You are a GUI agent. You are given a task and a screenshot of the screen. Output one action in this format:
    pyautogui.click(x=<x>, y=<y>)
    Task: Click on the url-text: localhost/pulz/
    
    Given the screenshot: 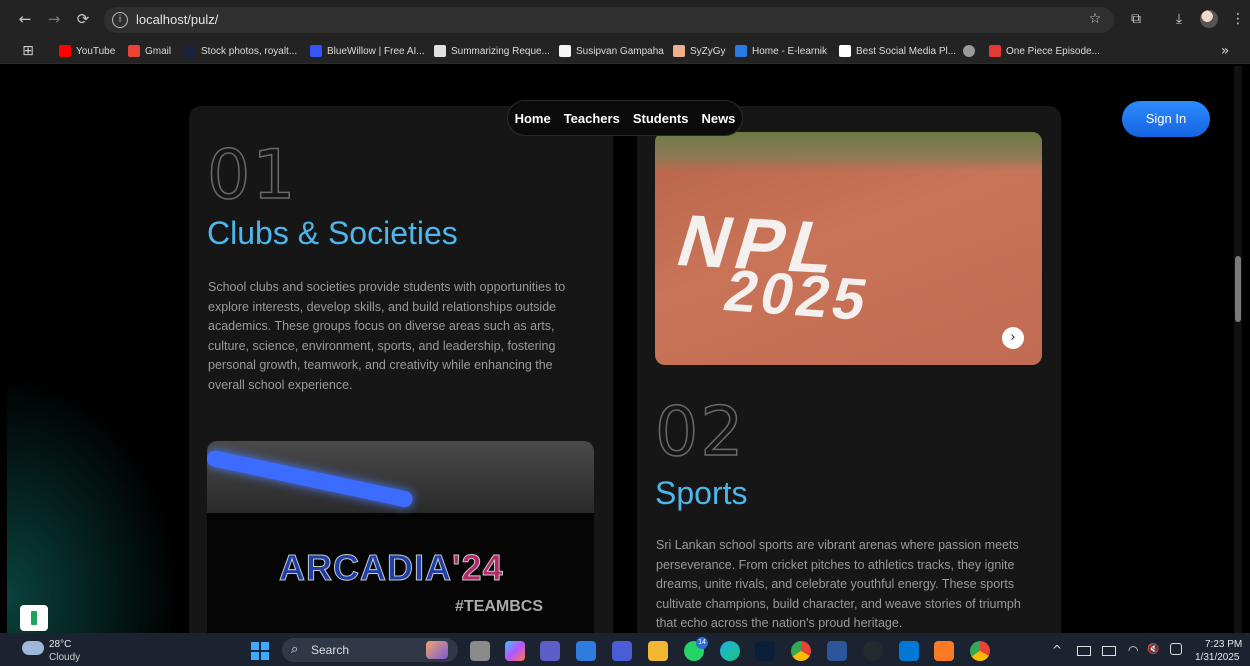 What is the action you would take?
    pyautogui.click(x=177, y=19)
    